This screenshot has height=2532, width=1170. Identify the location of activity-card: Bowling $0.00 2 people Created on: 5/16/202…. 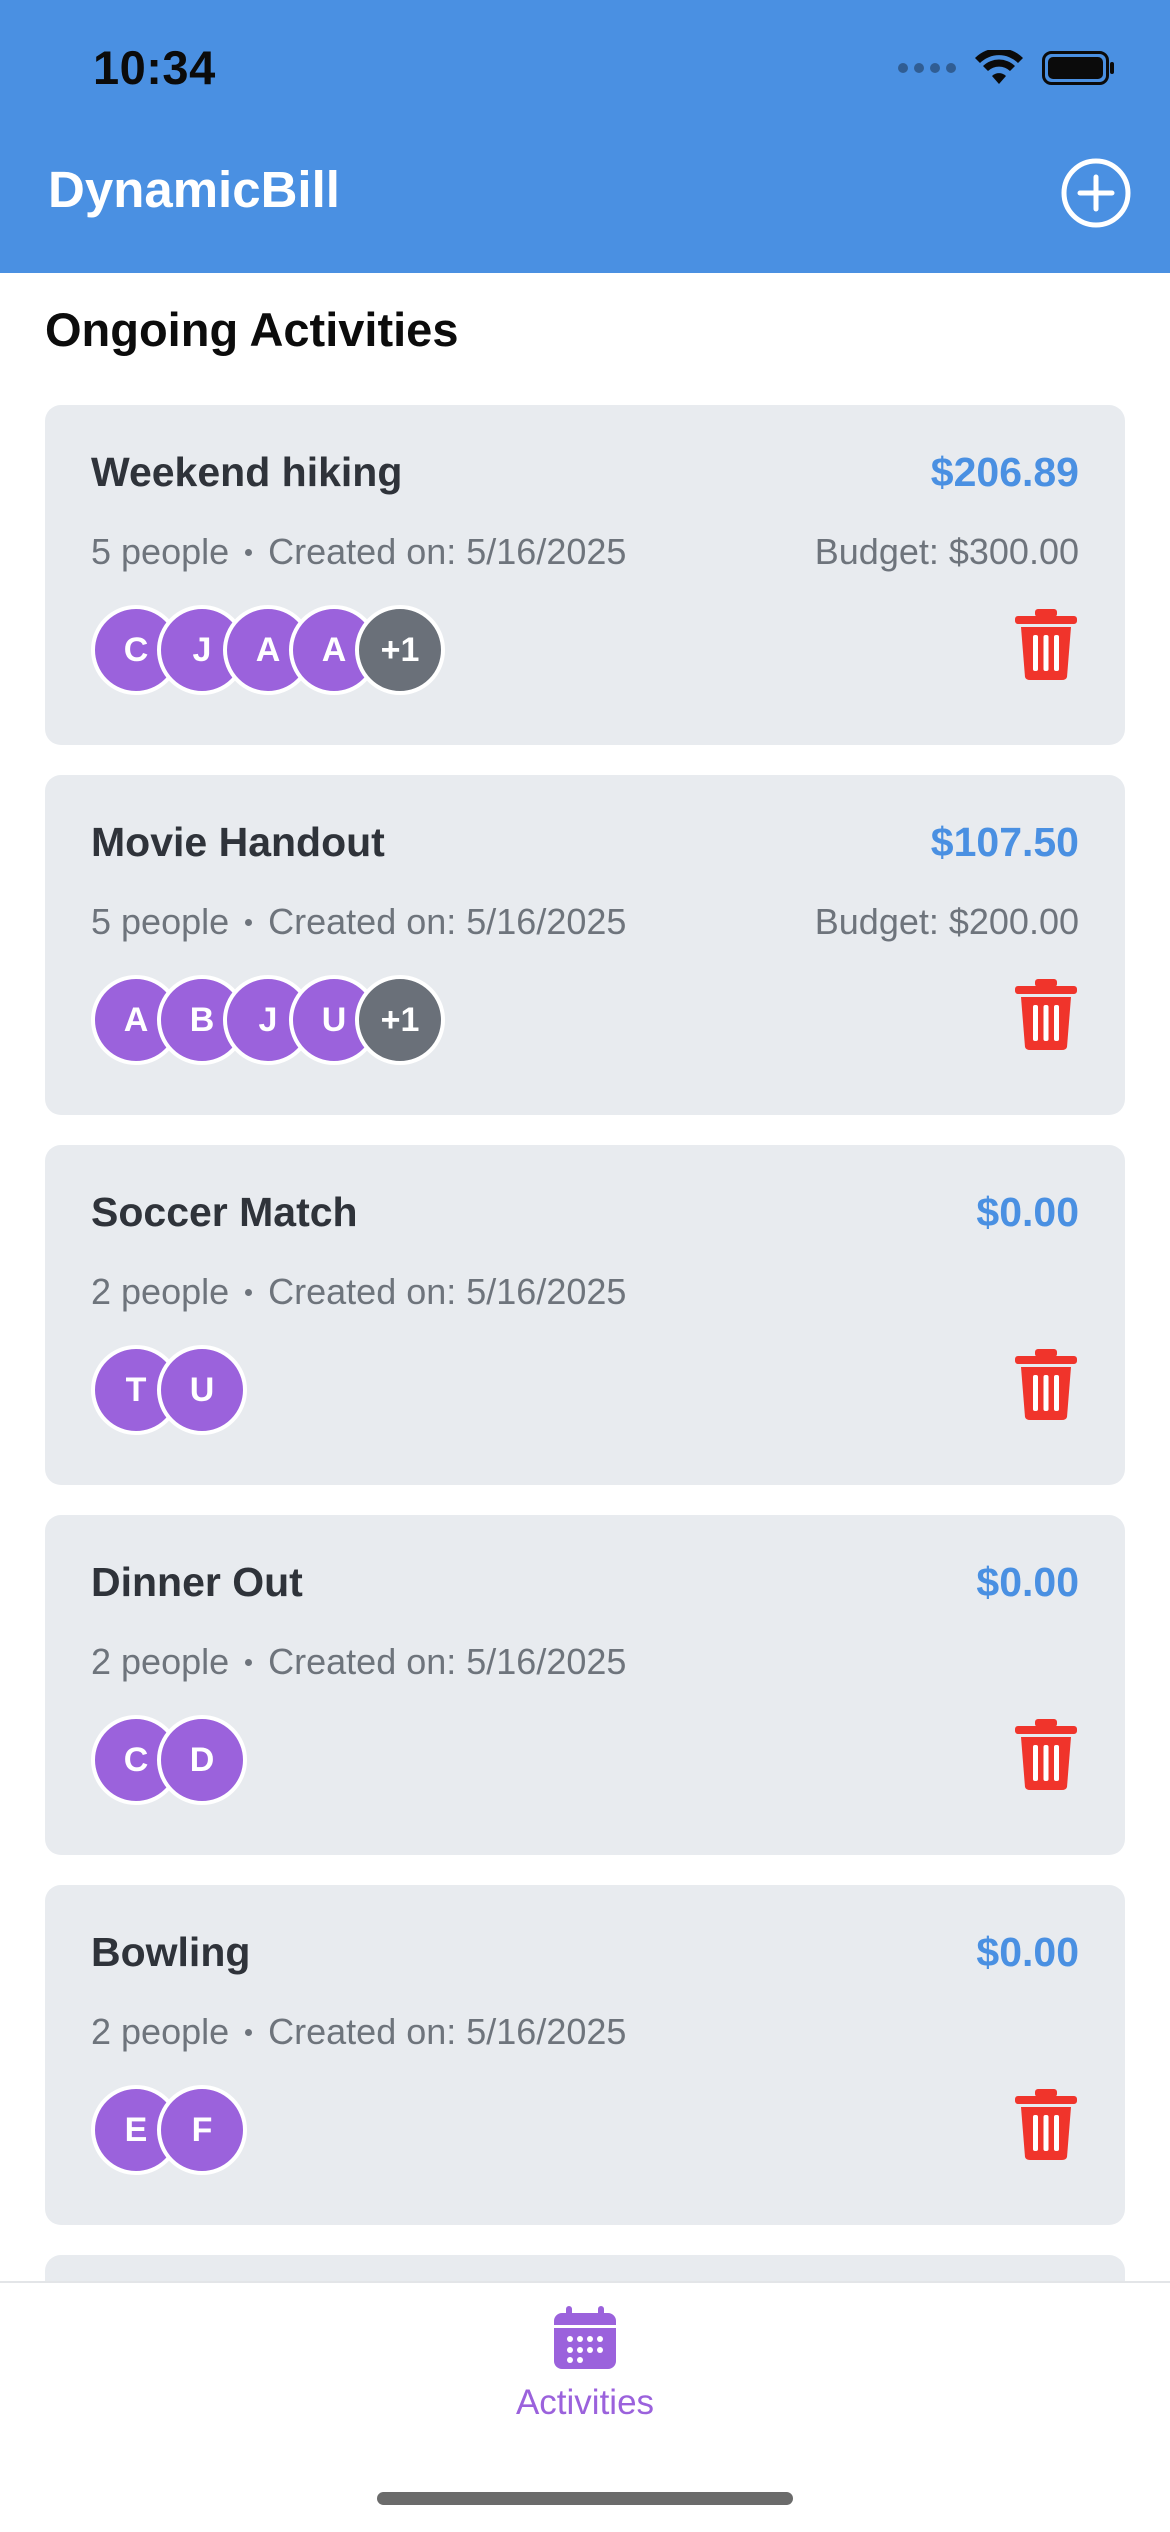
(585, 2055).